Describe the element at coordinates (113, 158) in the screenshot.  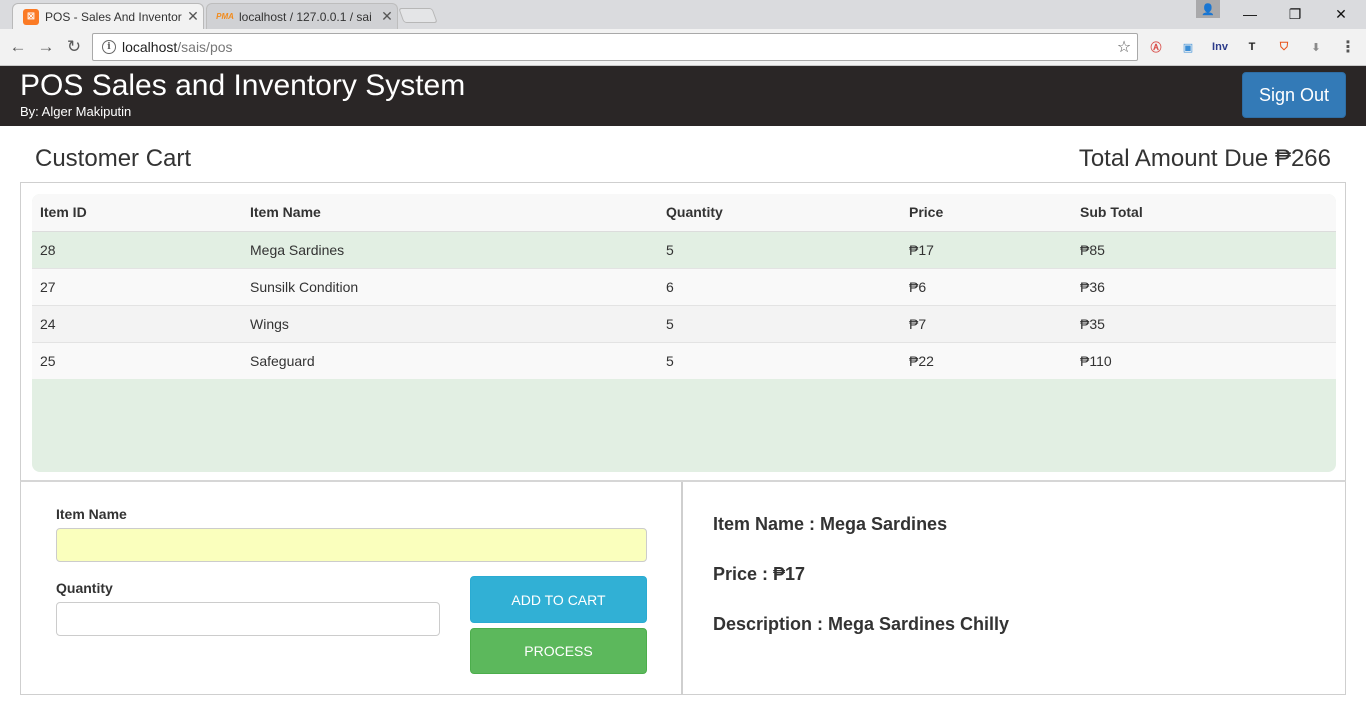
I see `cart-title: Customer Cart` at that location.